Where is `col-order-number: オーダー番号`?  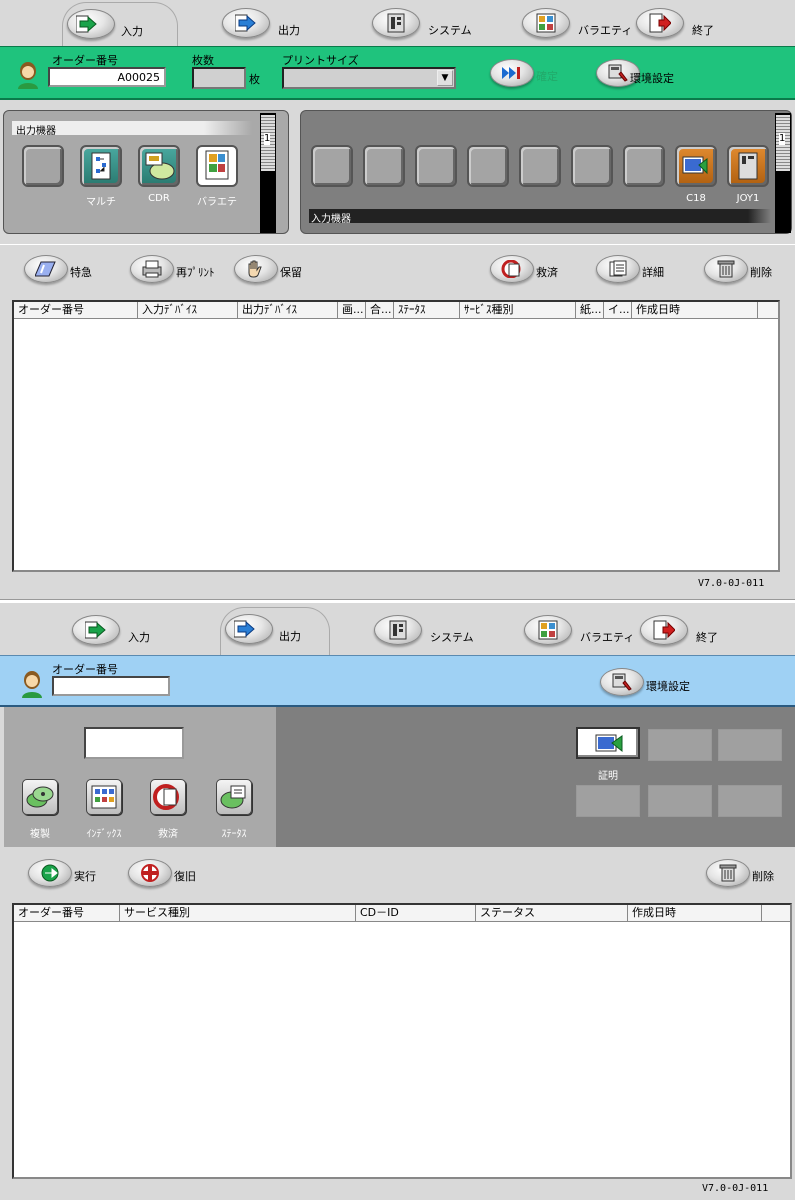 col-order-number: オーダー番号 is located at coordinates (76, 310).